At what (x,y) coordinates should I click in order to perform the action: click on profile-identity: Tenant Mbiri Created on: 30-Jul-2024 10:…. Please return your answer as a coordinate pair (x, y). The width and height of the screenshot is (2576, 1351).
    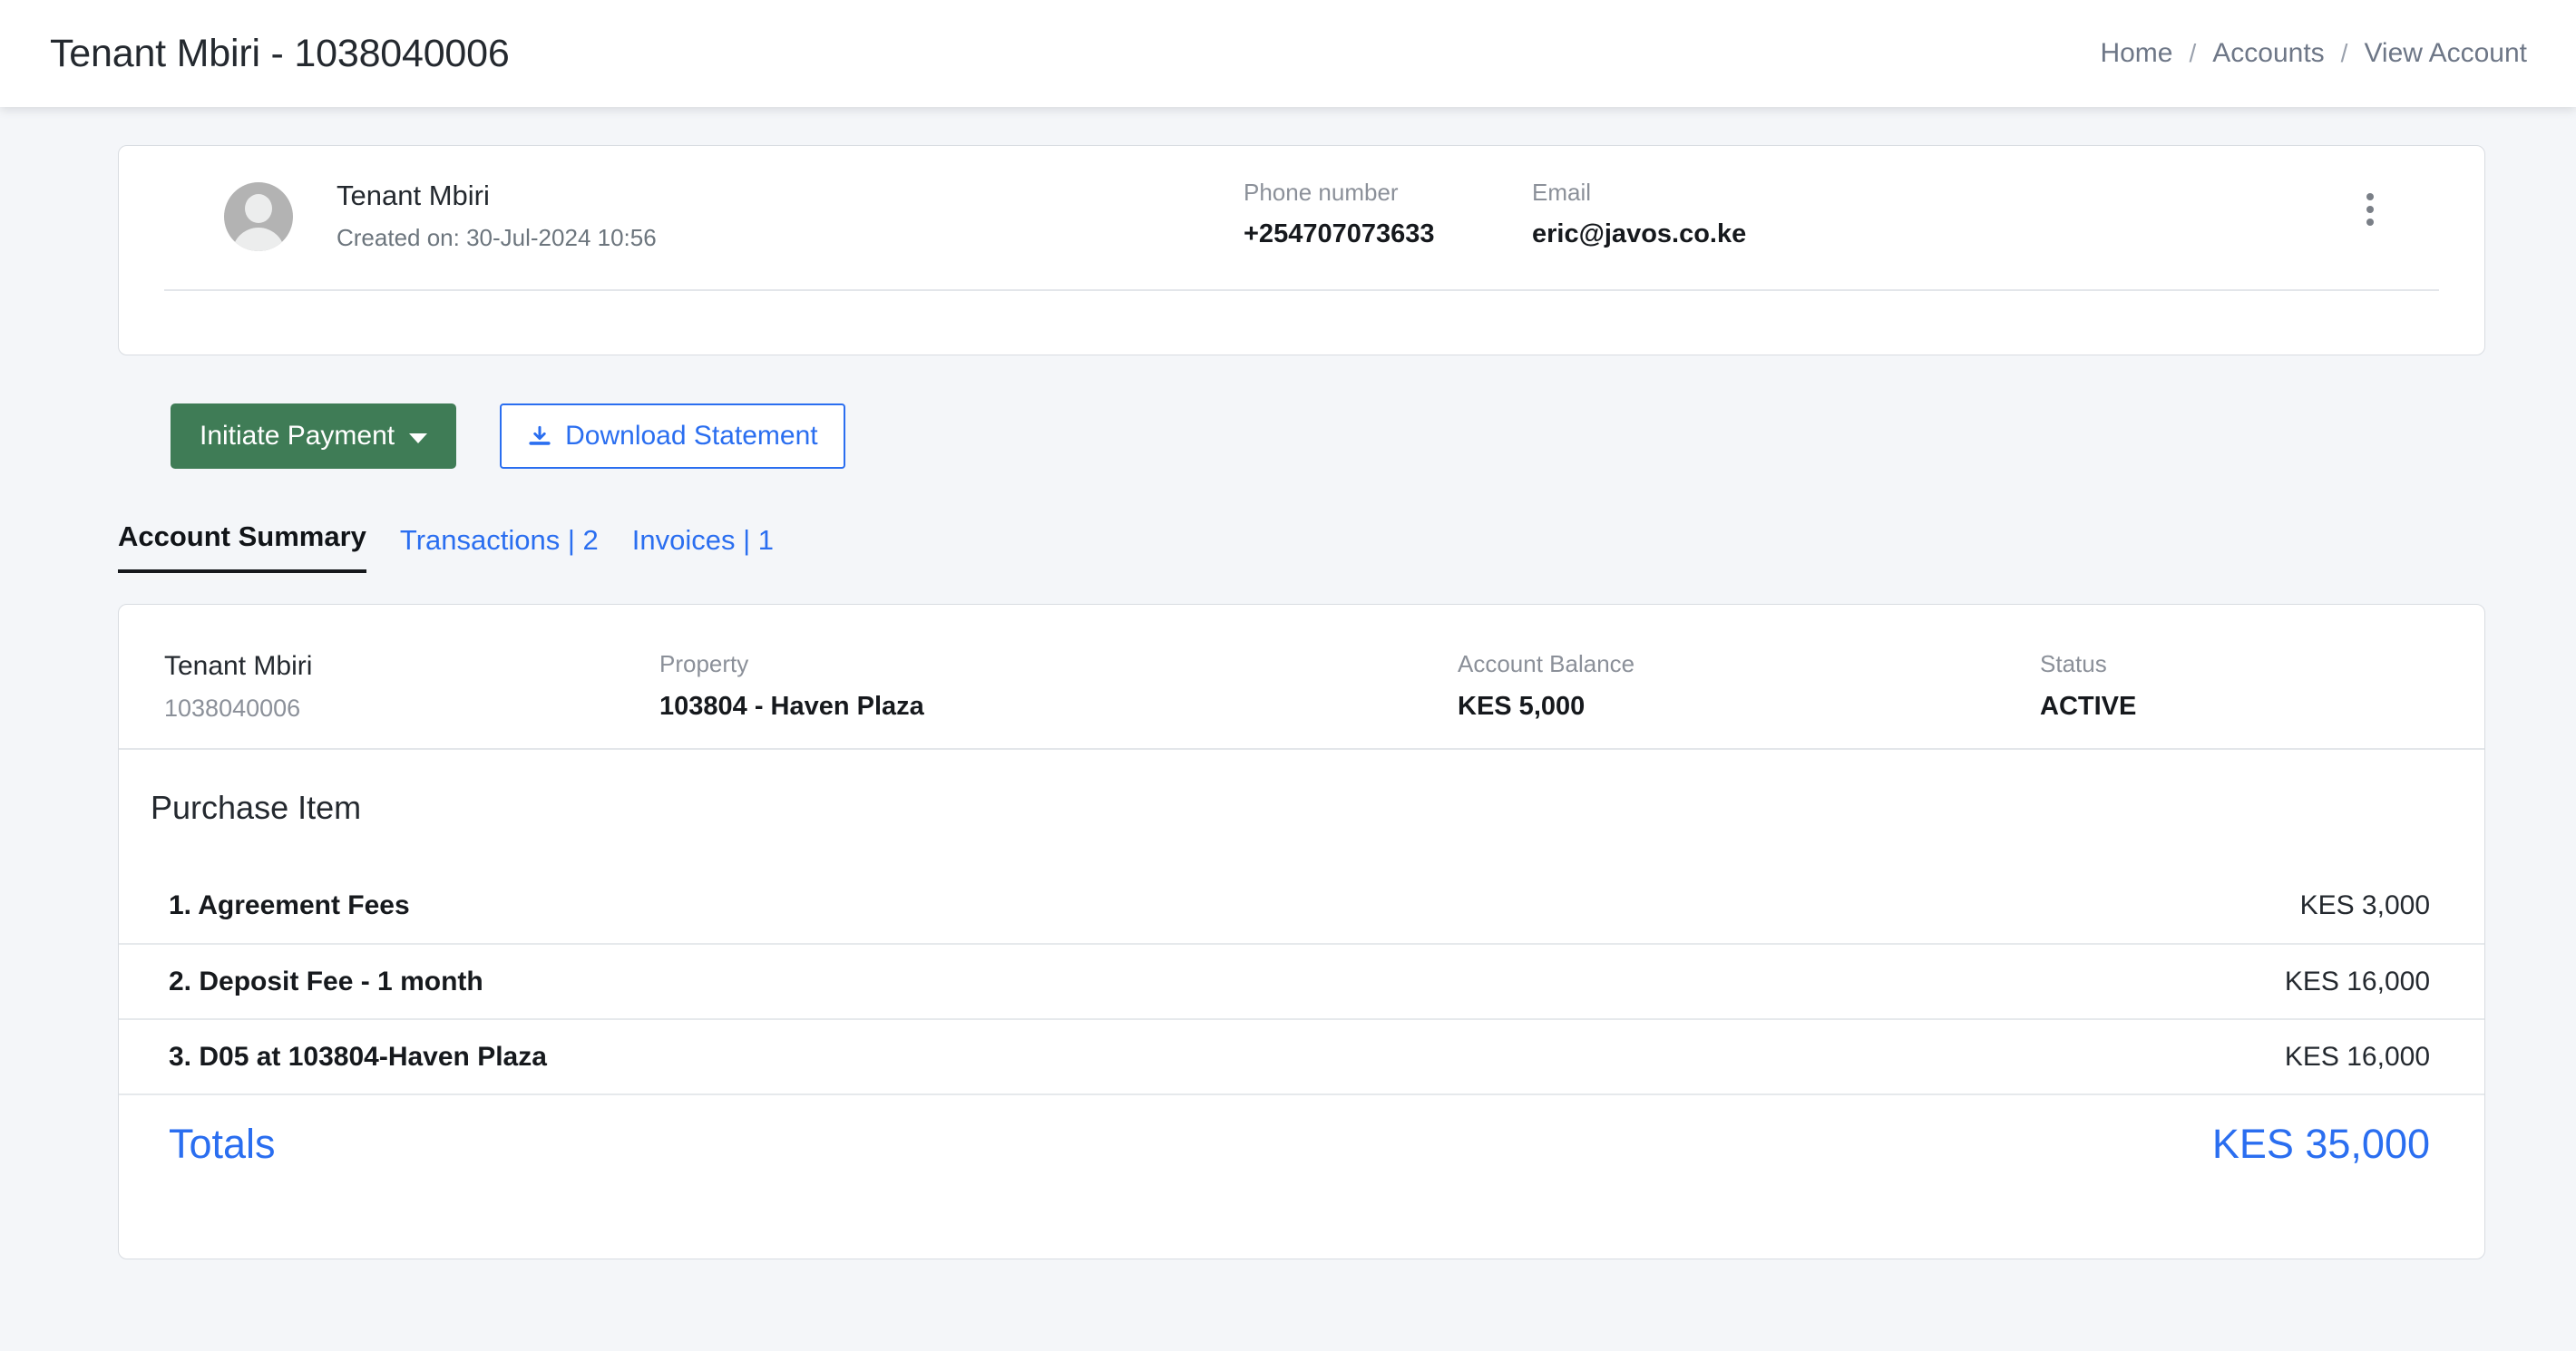
    Looking at the image, I should click on (497, 215).